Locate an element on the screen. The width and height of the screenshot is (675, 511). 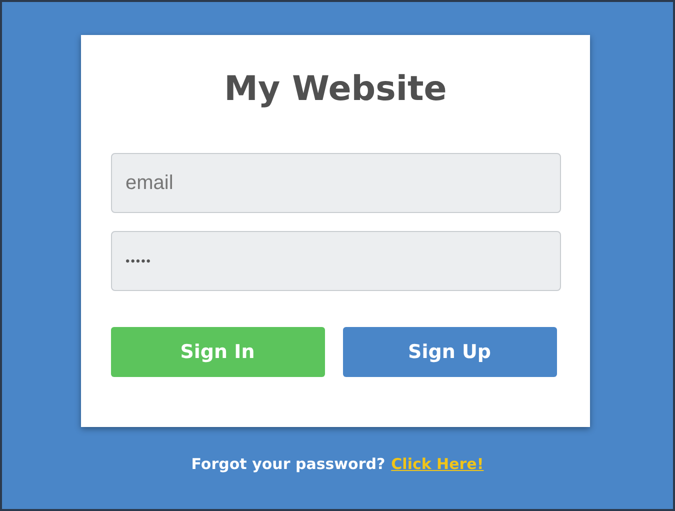
password-field: ••••• is located at coordinates (335, 261).